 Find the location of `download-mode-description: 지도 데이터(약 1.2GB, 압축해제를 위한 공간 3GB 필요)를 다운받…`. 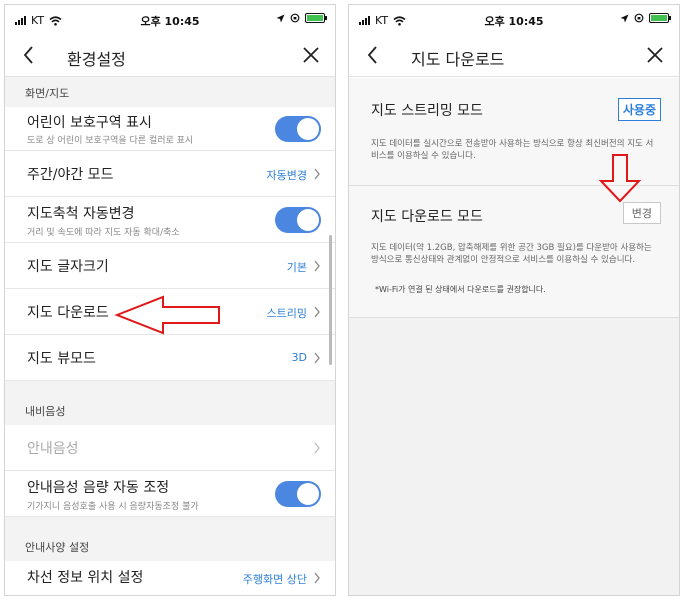

download-mode-description: 지도 데이터(약 1.2GB, 압축해제를 위한 공간 3GB 필요)를 다운받… is located at coordinates (511, 254).